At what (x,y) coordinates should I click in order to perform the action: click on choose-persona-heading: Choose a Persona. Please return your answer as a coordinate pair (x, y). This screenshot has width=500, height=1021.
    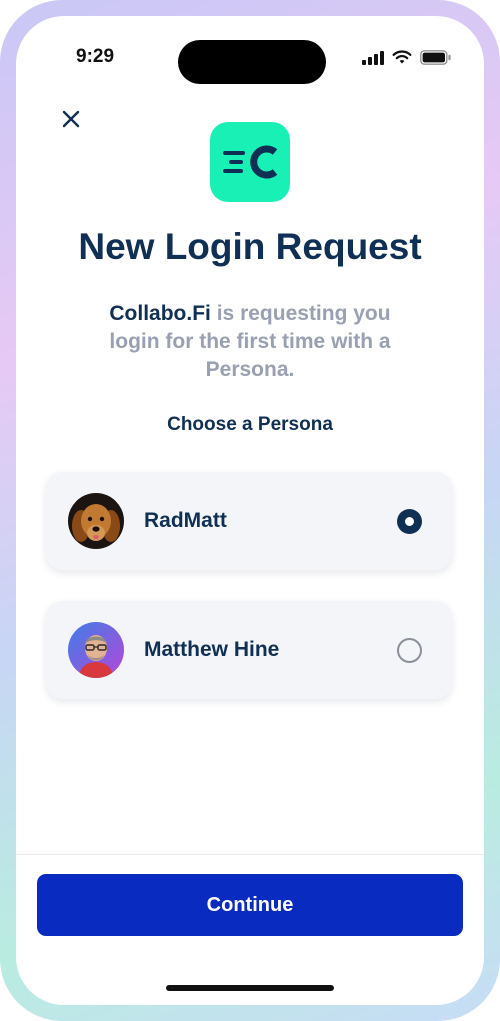
    Looking at the image, I should click on (250, 424).